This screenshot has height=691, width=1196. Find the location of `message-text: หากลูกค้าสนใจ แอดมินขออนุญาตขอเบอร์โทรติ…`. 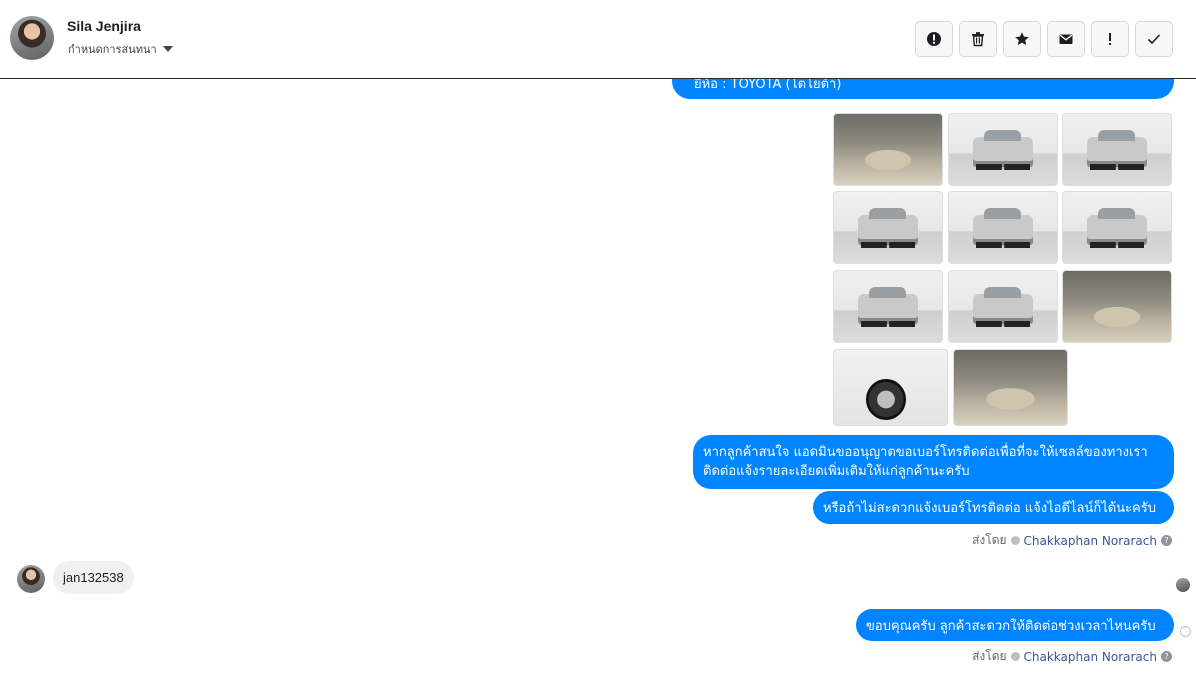

message-text: หากลูกค้าสนใจ แอดมินขออนุญาตขอเบอร์โทรติ… is located at coordinates (925, 462).